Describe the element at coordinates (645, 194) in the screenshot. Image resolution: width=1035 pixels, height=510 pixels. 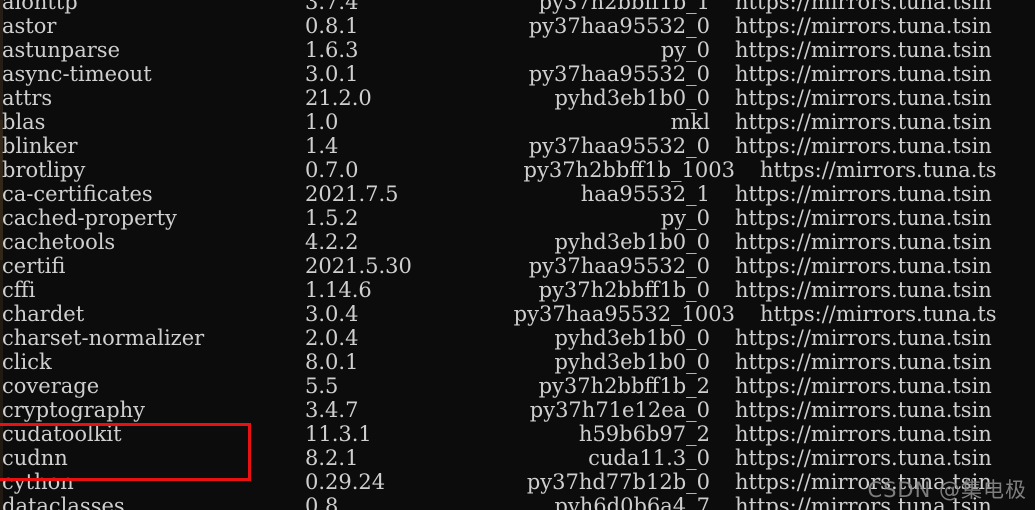
I see `package-build: haa95532_1` at that location.